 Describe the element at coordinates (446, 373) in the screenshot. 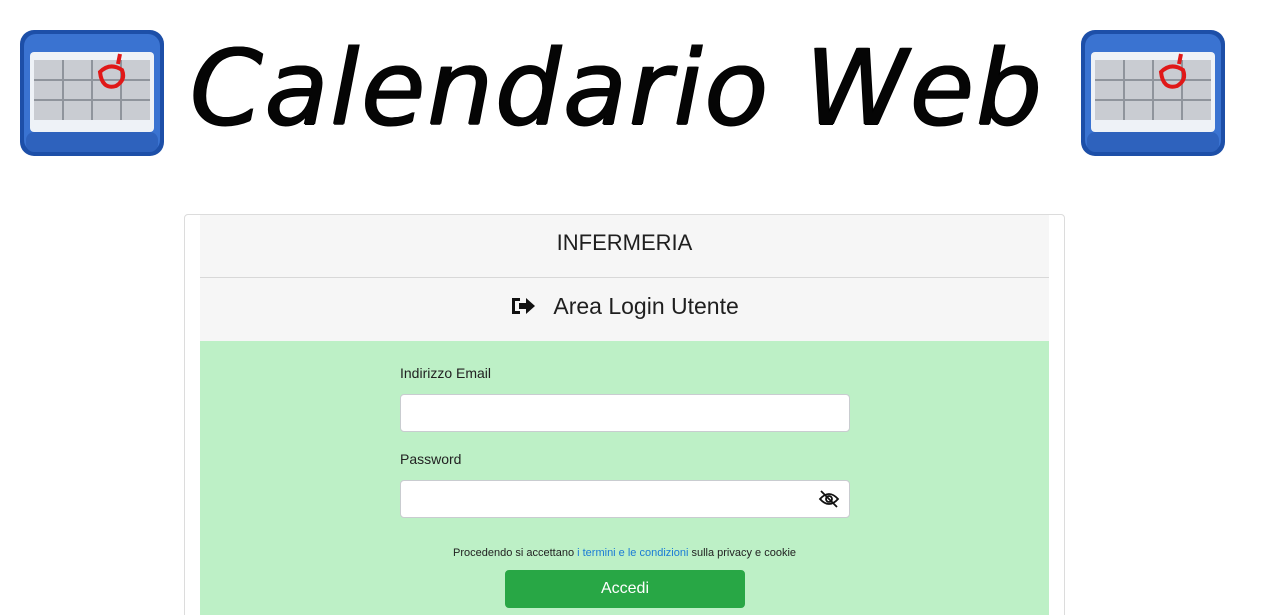

I see `email-label: Indirizzo Email` at that location.